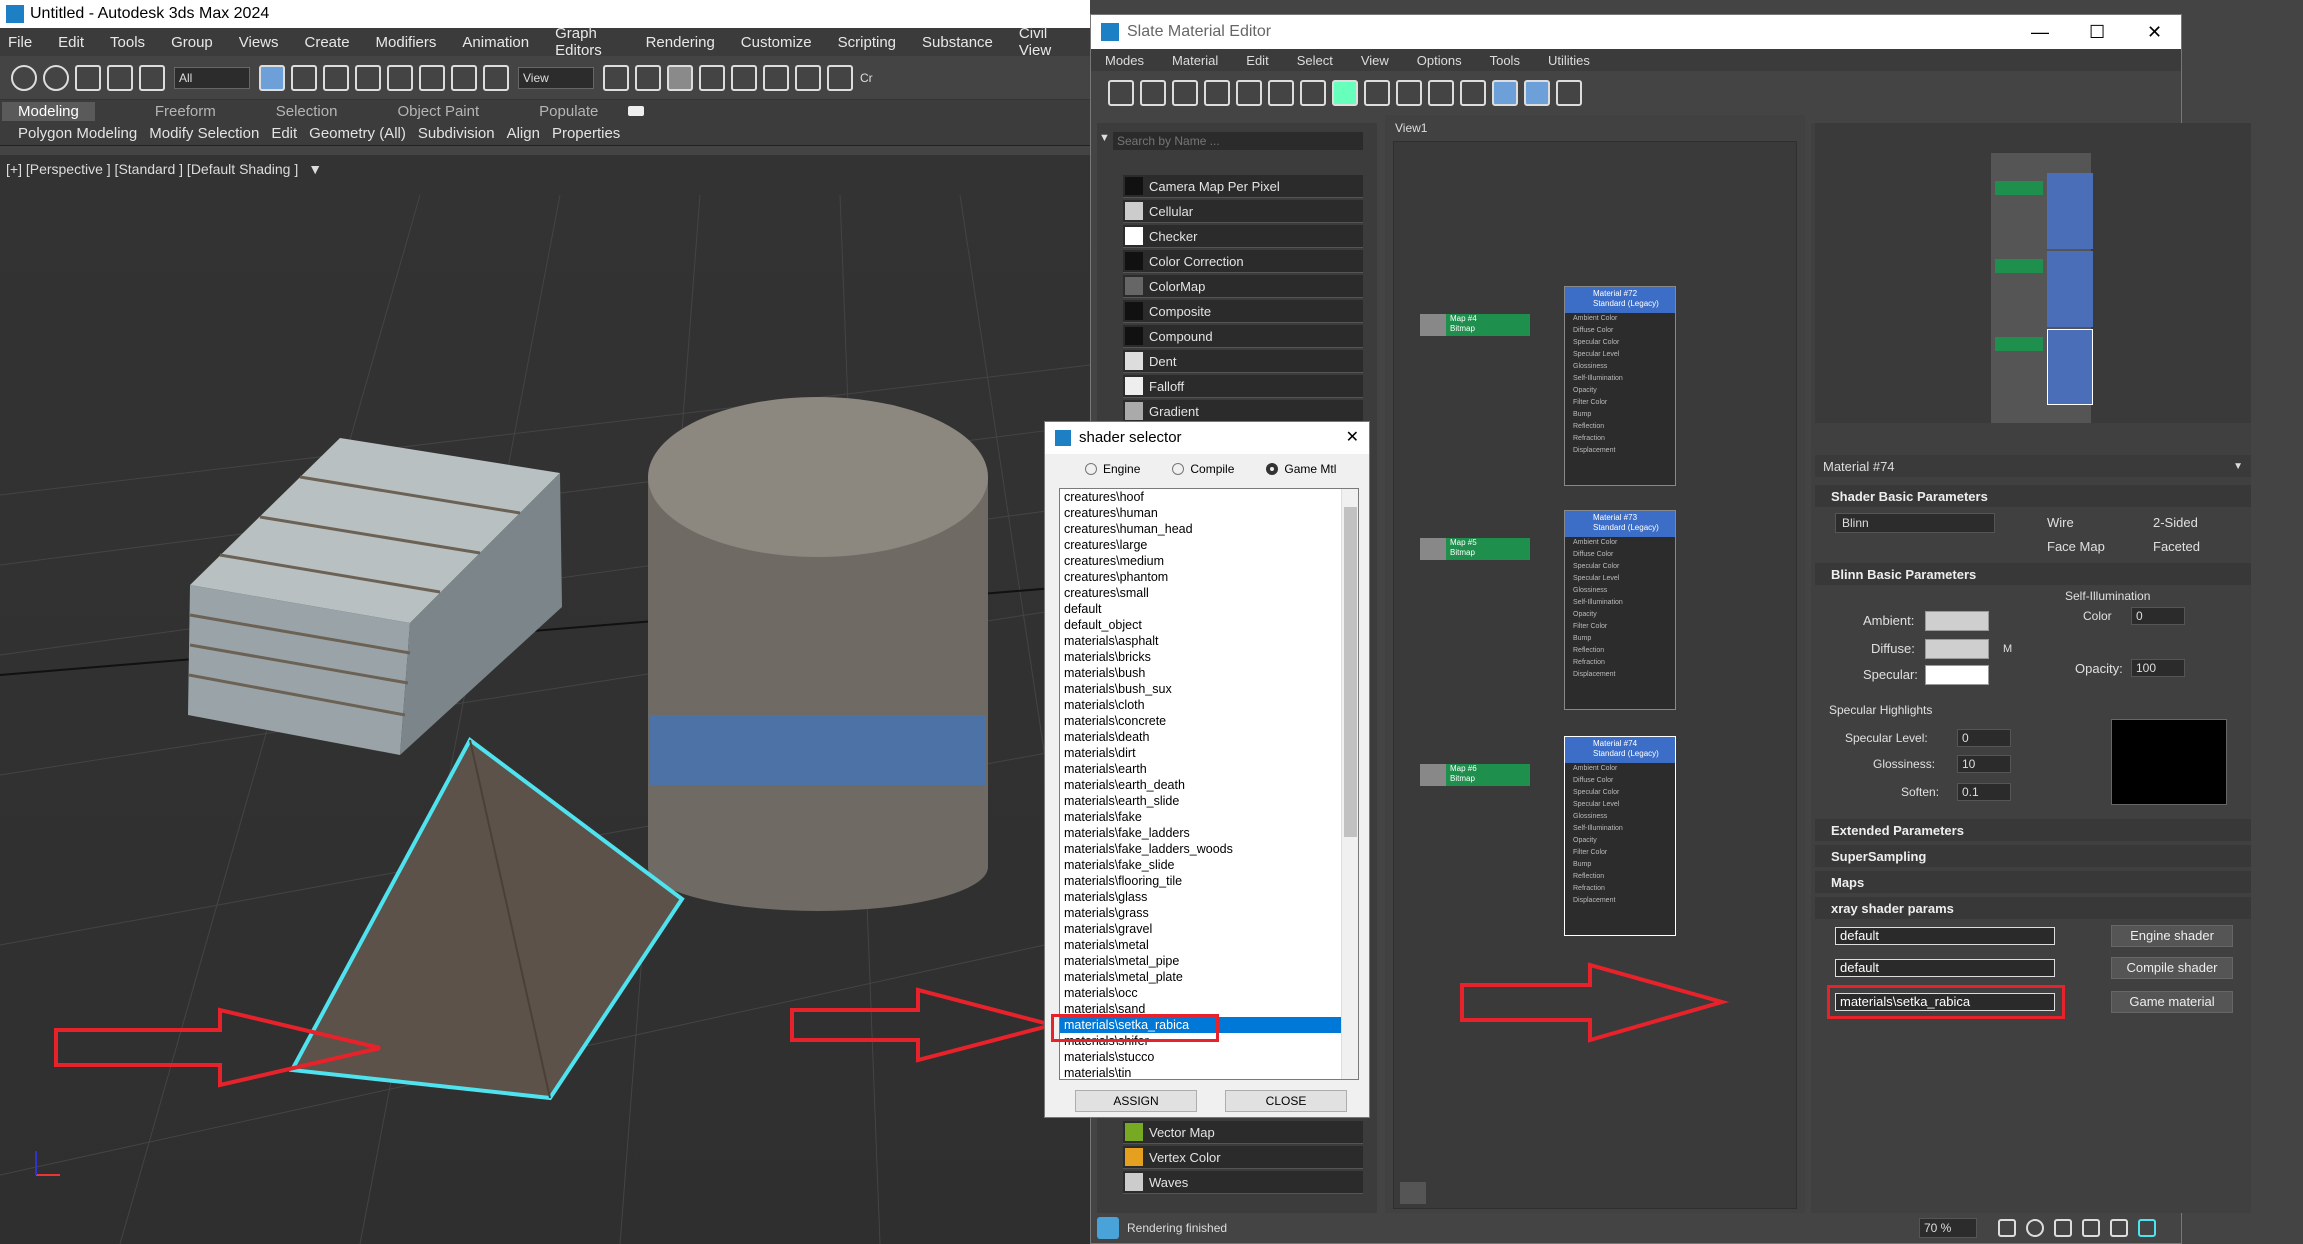 The height and width of the screenshot is (1244, 2303). Describe the element at coordinates (1209, 881) in the screenshot. I see `list-item: materials\flooring_tile` at that location.